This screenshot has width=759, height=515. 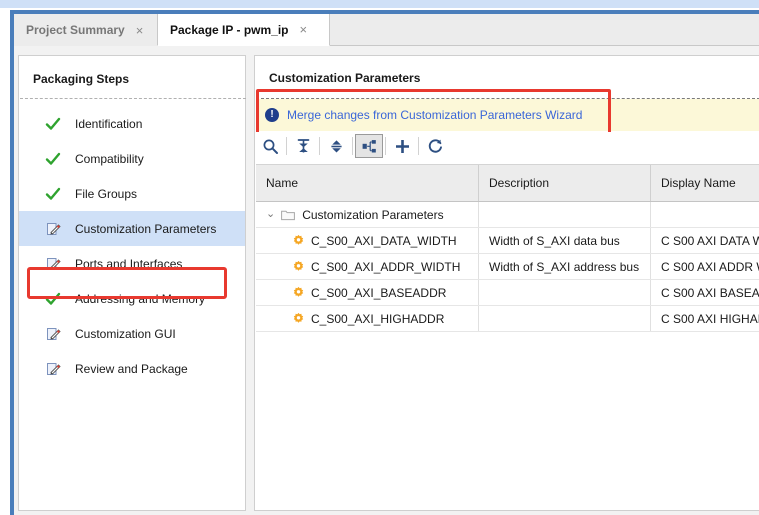 What do you see at coordinates (109, 158) in the screenshot?
I see `sidebar-item-label: Compatibility` at bounding box center [109, 158].